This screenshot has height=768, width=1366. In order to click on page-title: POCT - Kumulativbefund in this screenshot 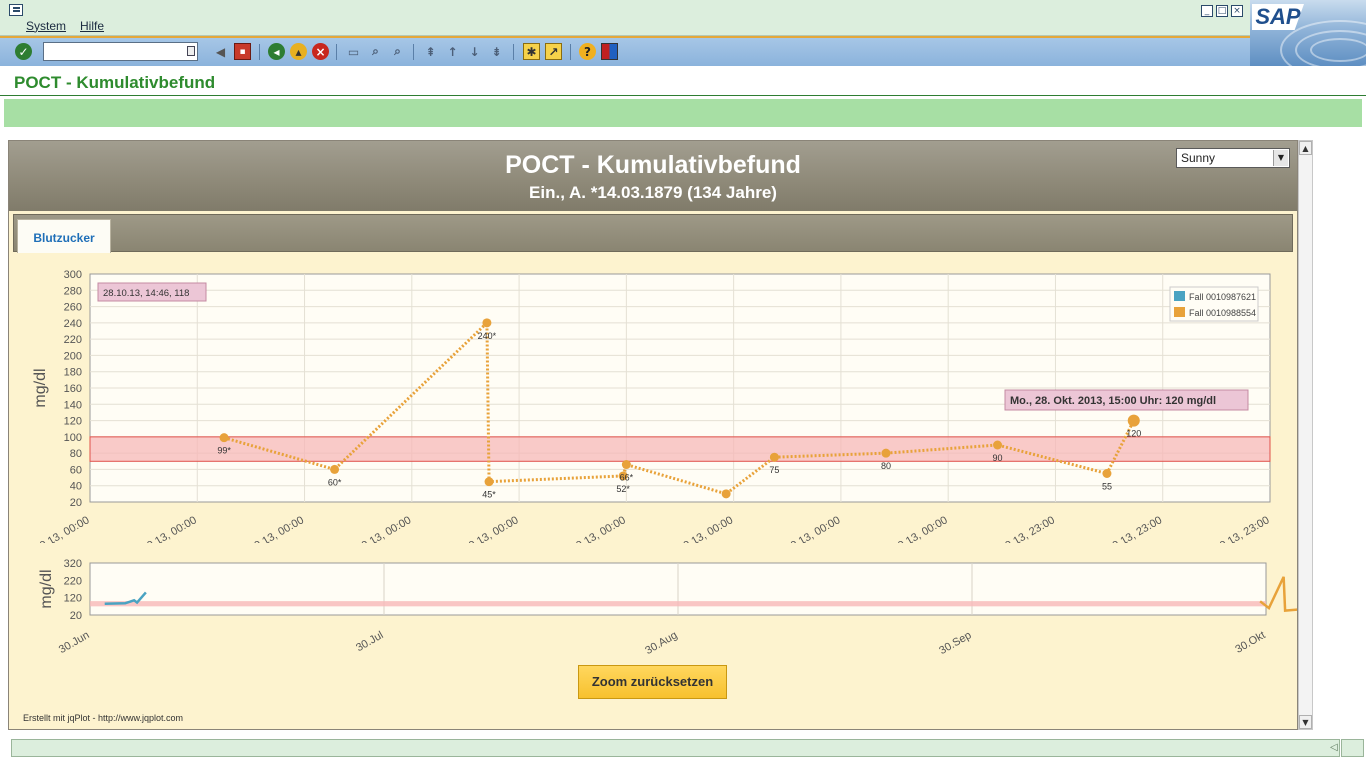, I will do `click(115, 82)`.